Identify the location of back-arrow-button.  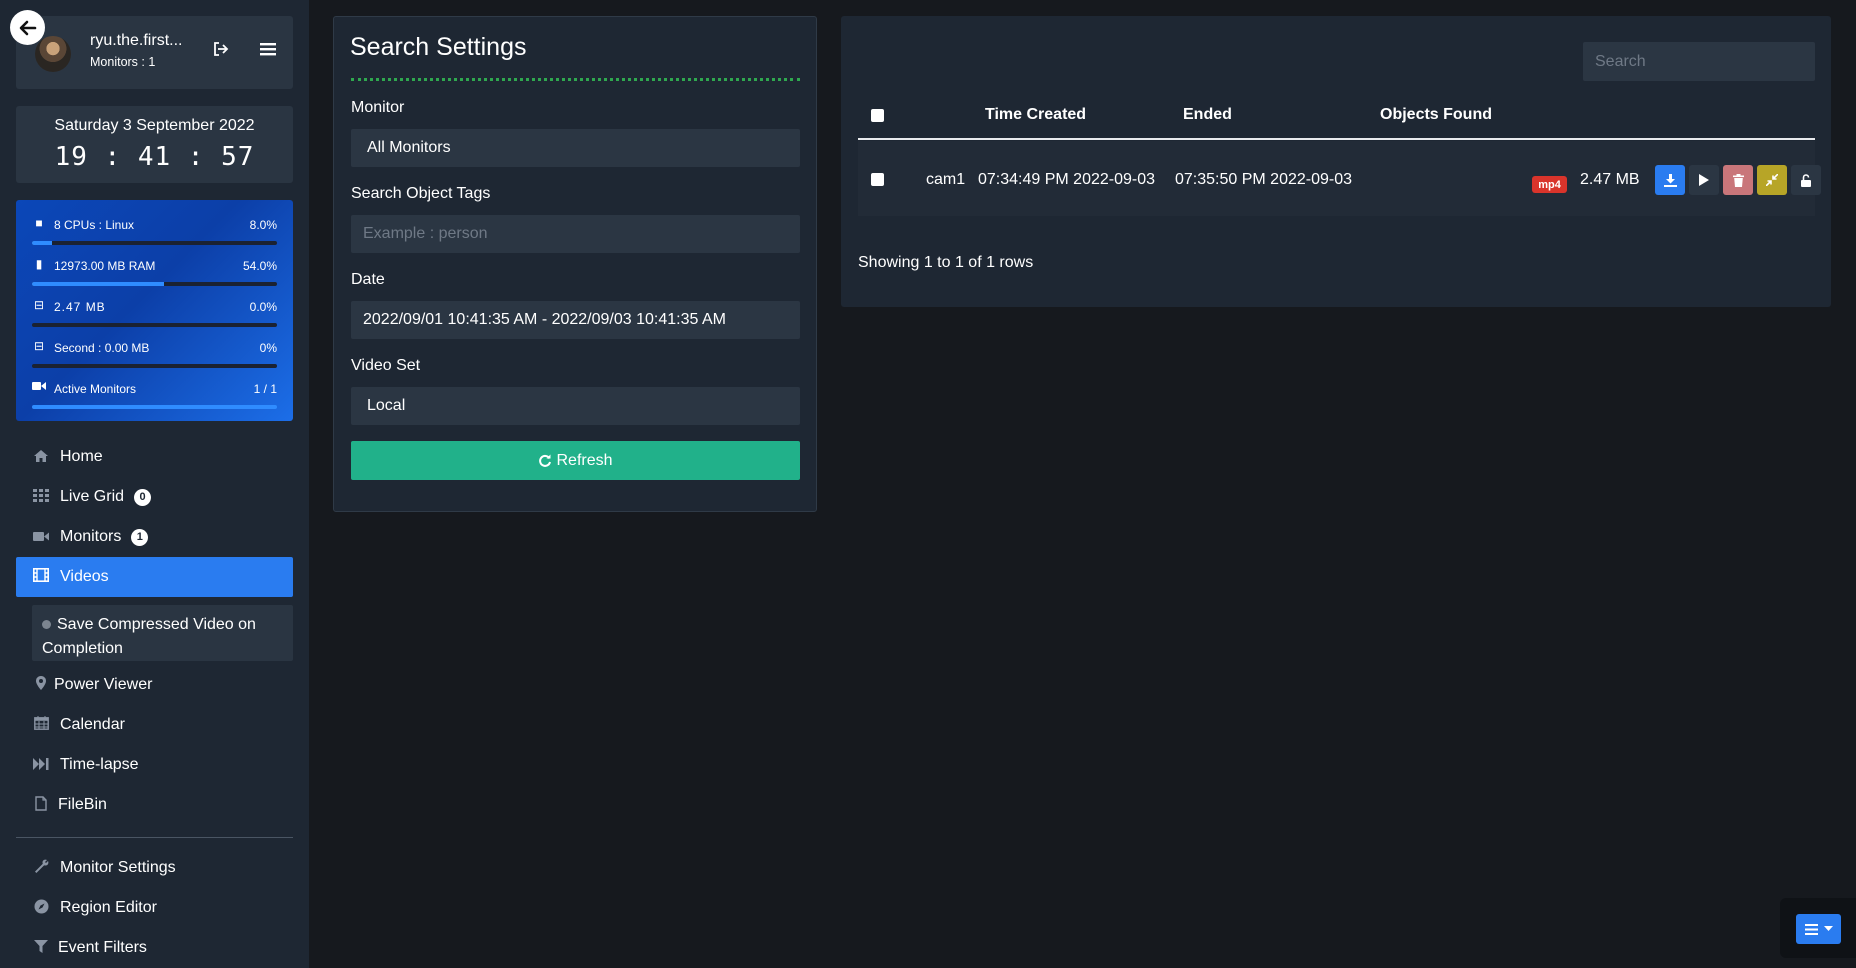
(27, 27).